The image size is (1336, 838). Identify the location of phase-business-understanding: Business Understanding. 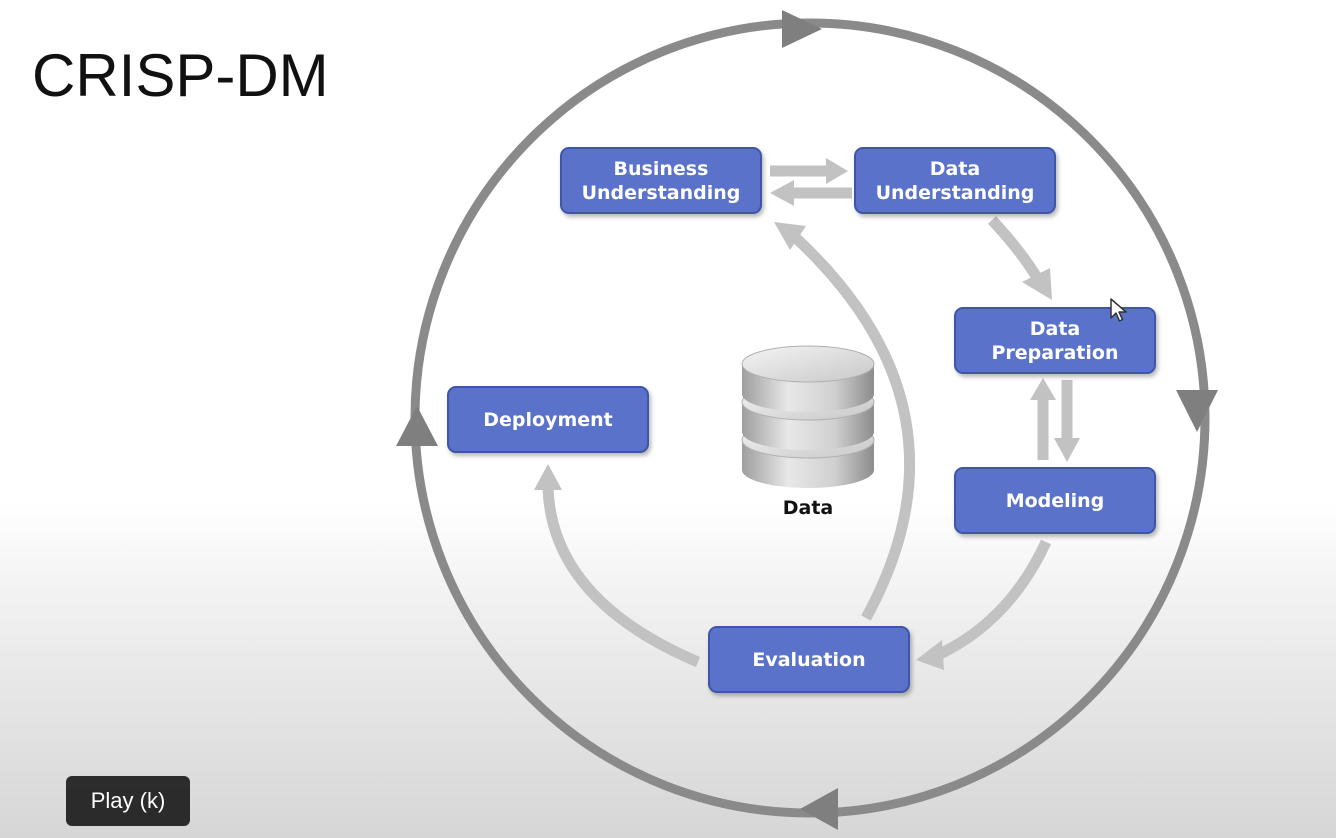
(661, 180).